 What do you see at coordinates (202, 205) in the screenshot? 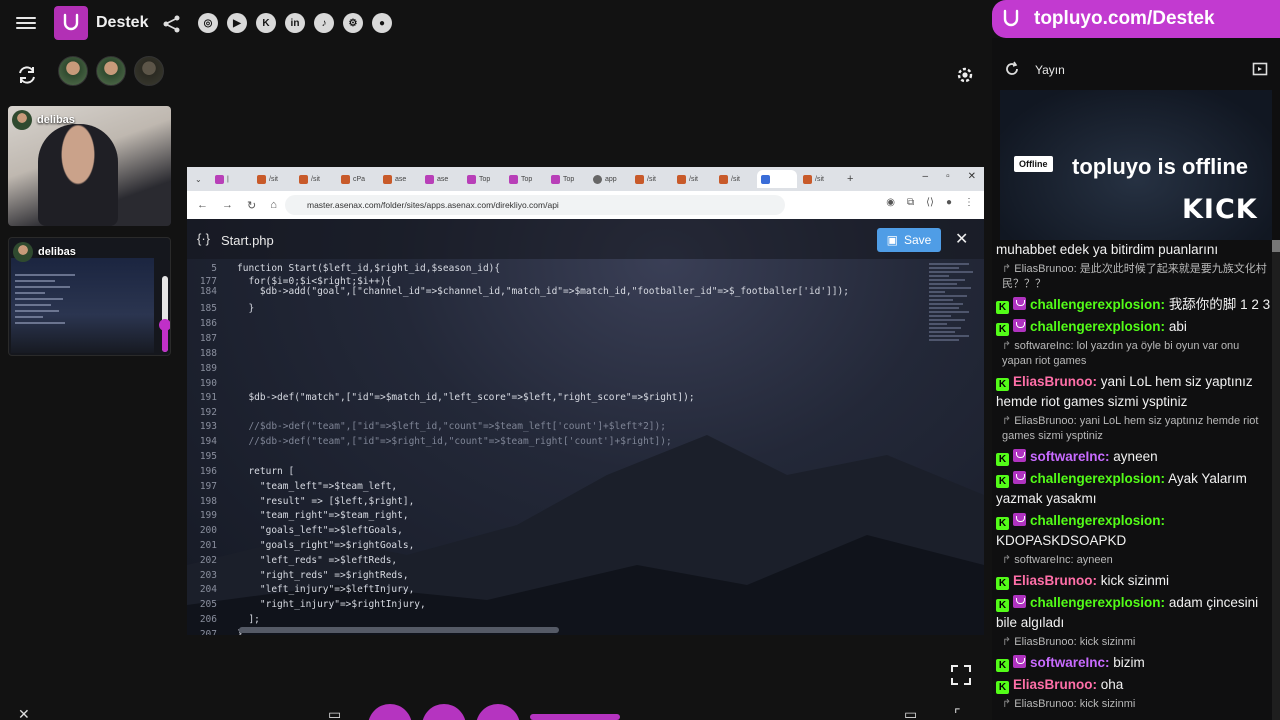
I see `back-icon: ←` at bounding box center [202, 205].